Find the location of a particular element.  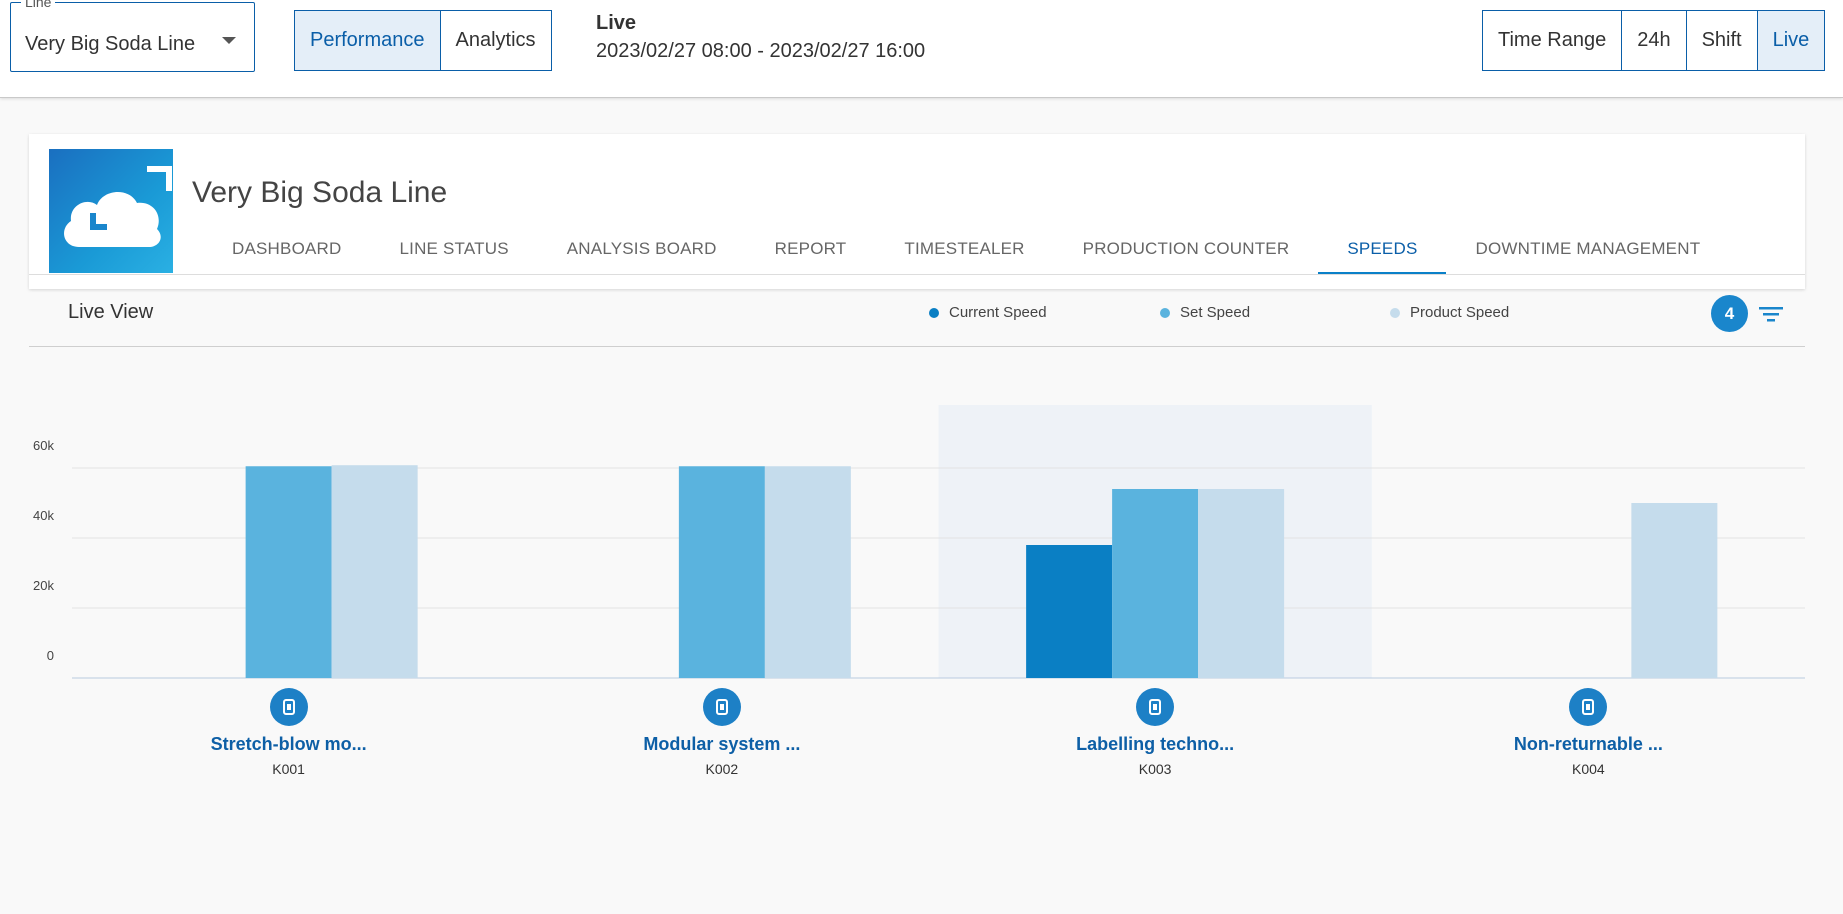

time-range-toggle: Time Range 24h Shift Live is located at coordinates (1654, 40).